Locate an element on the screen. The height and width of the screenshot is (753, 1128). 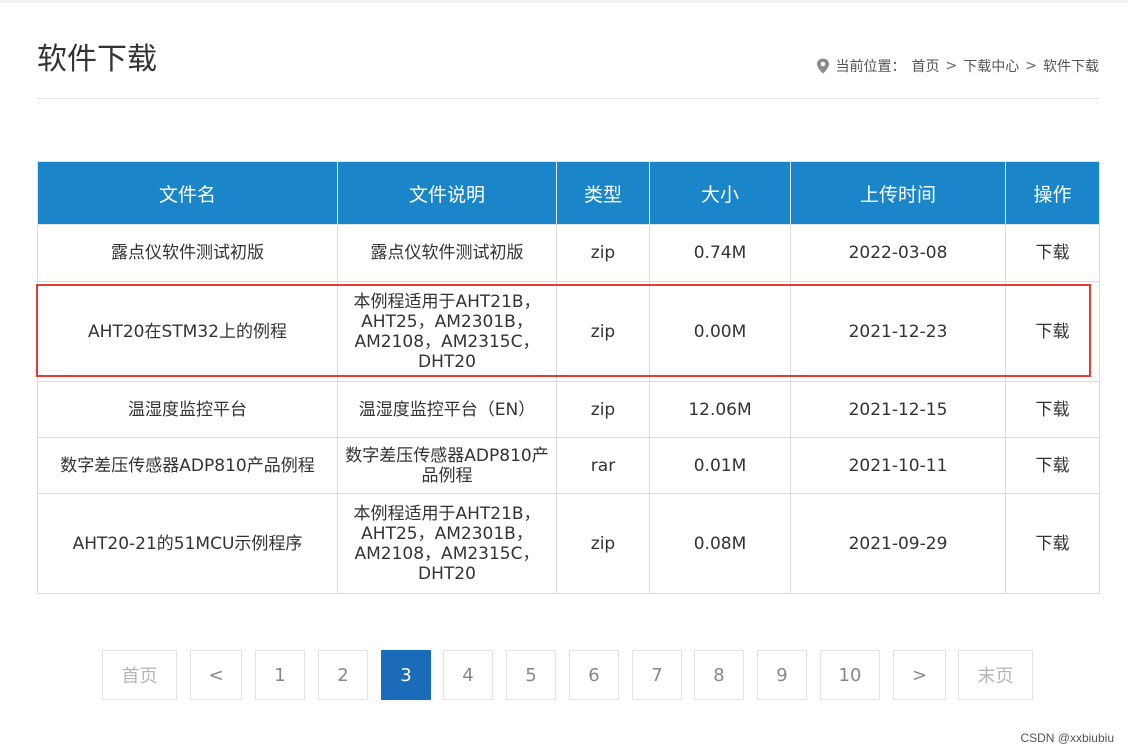
cell-filename: 温湿度监控平台 is located at coordinates (187, 409).